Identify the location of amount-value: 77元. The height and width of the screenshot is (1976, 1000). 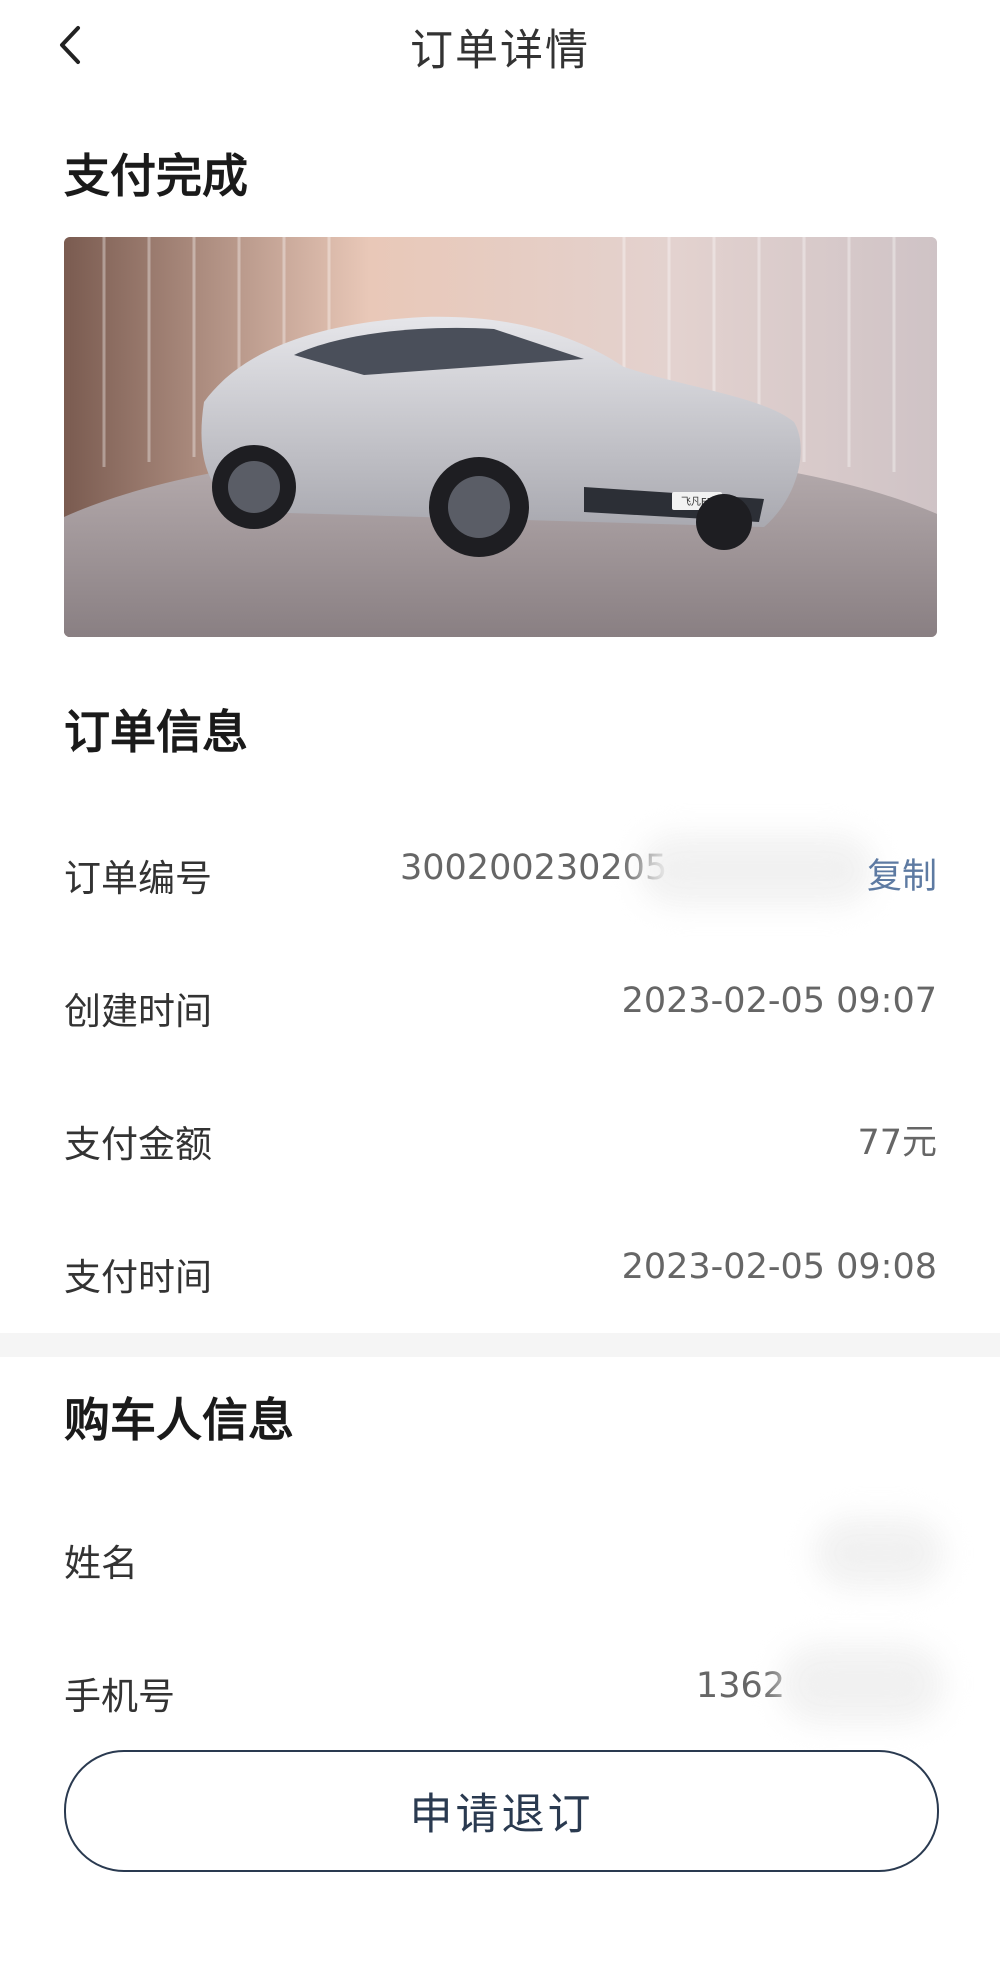
(897, 1143).